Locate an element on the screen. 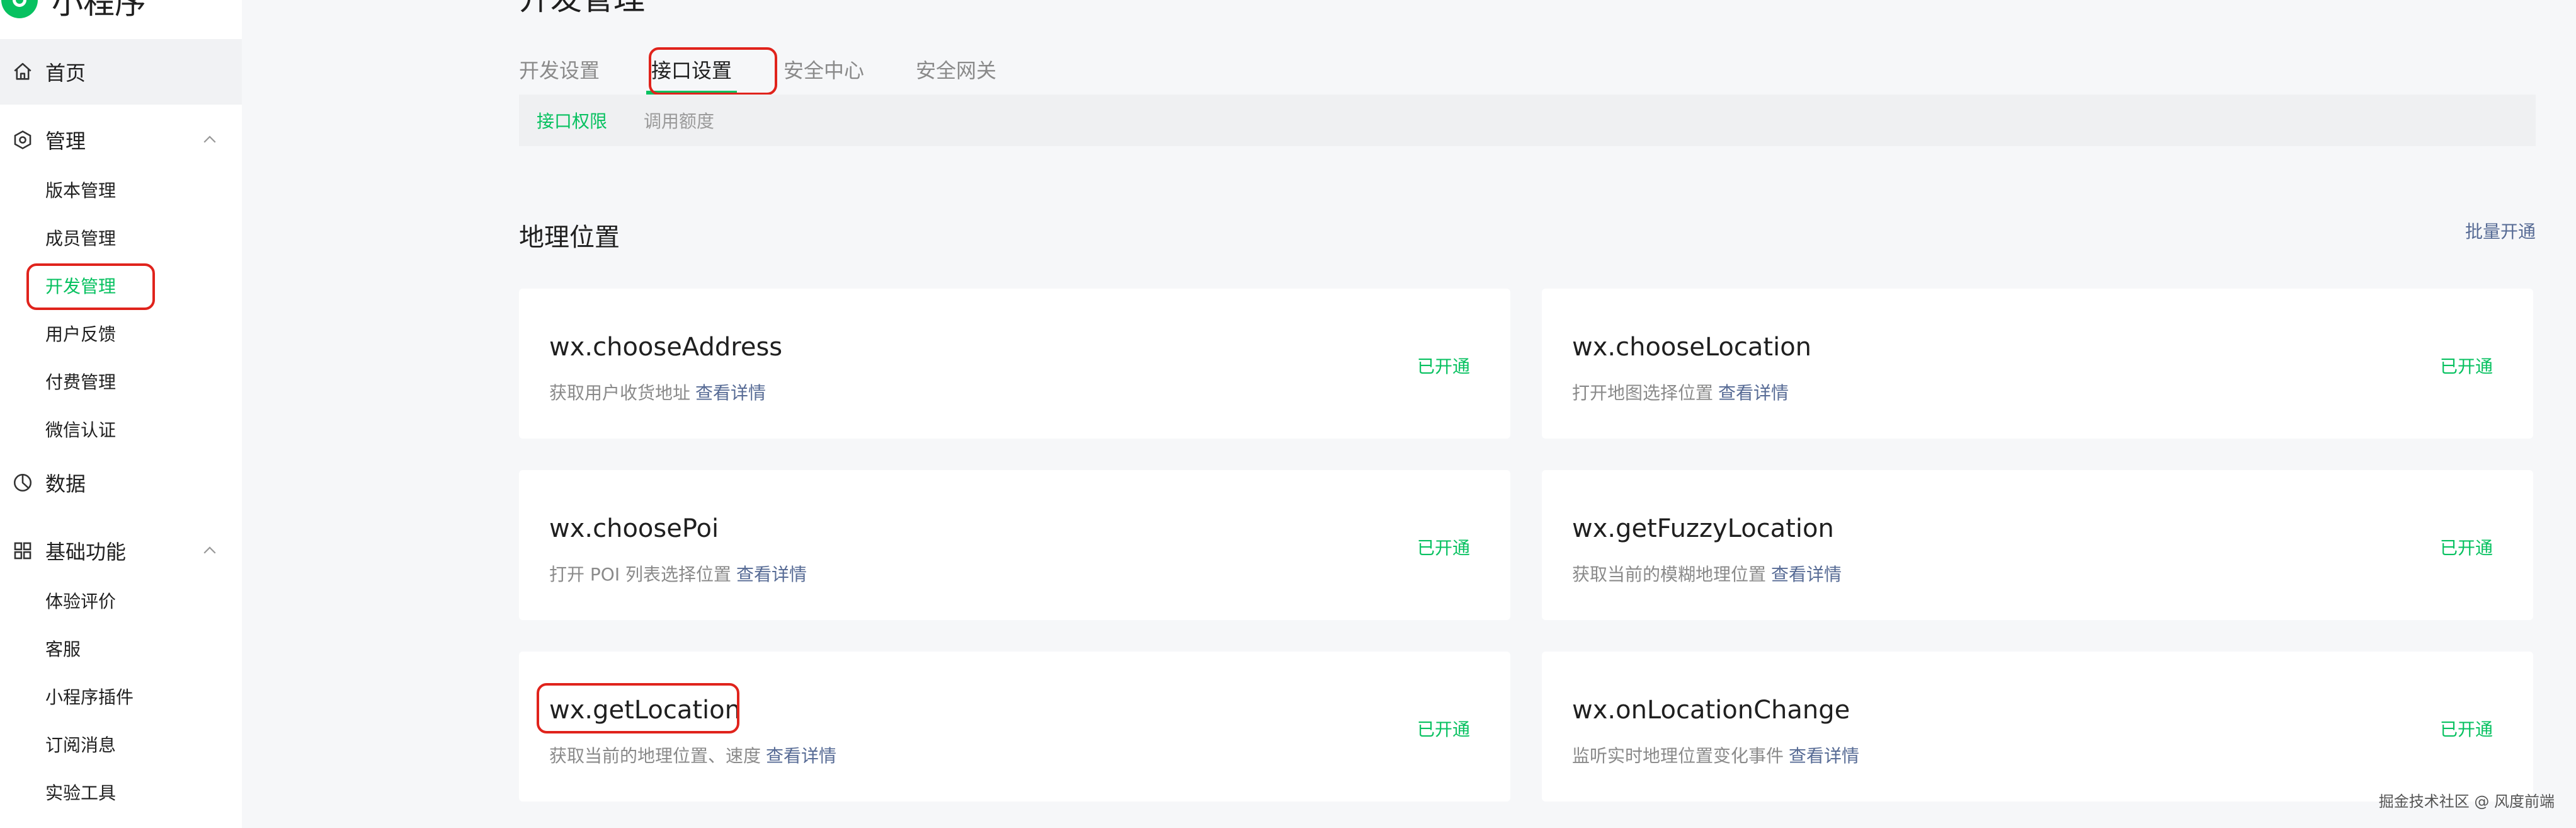 This screenshot has width=2576, height=828. api-card: wx.onLocationChange 监听实时地理位置变化事件 查看详情 已开通 is located at coordinates (2037, 727).